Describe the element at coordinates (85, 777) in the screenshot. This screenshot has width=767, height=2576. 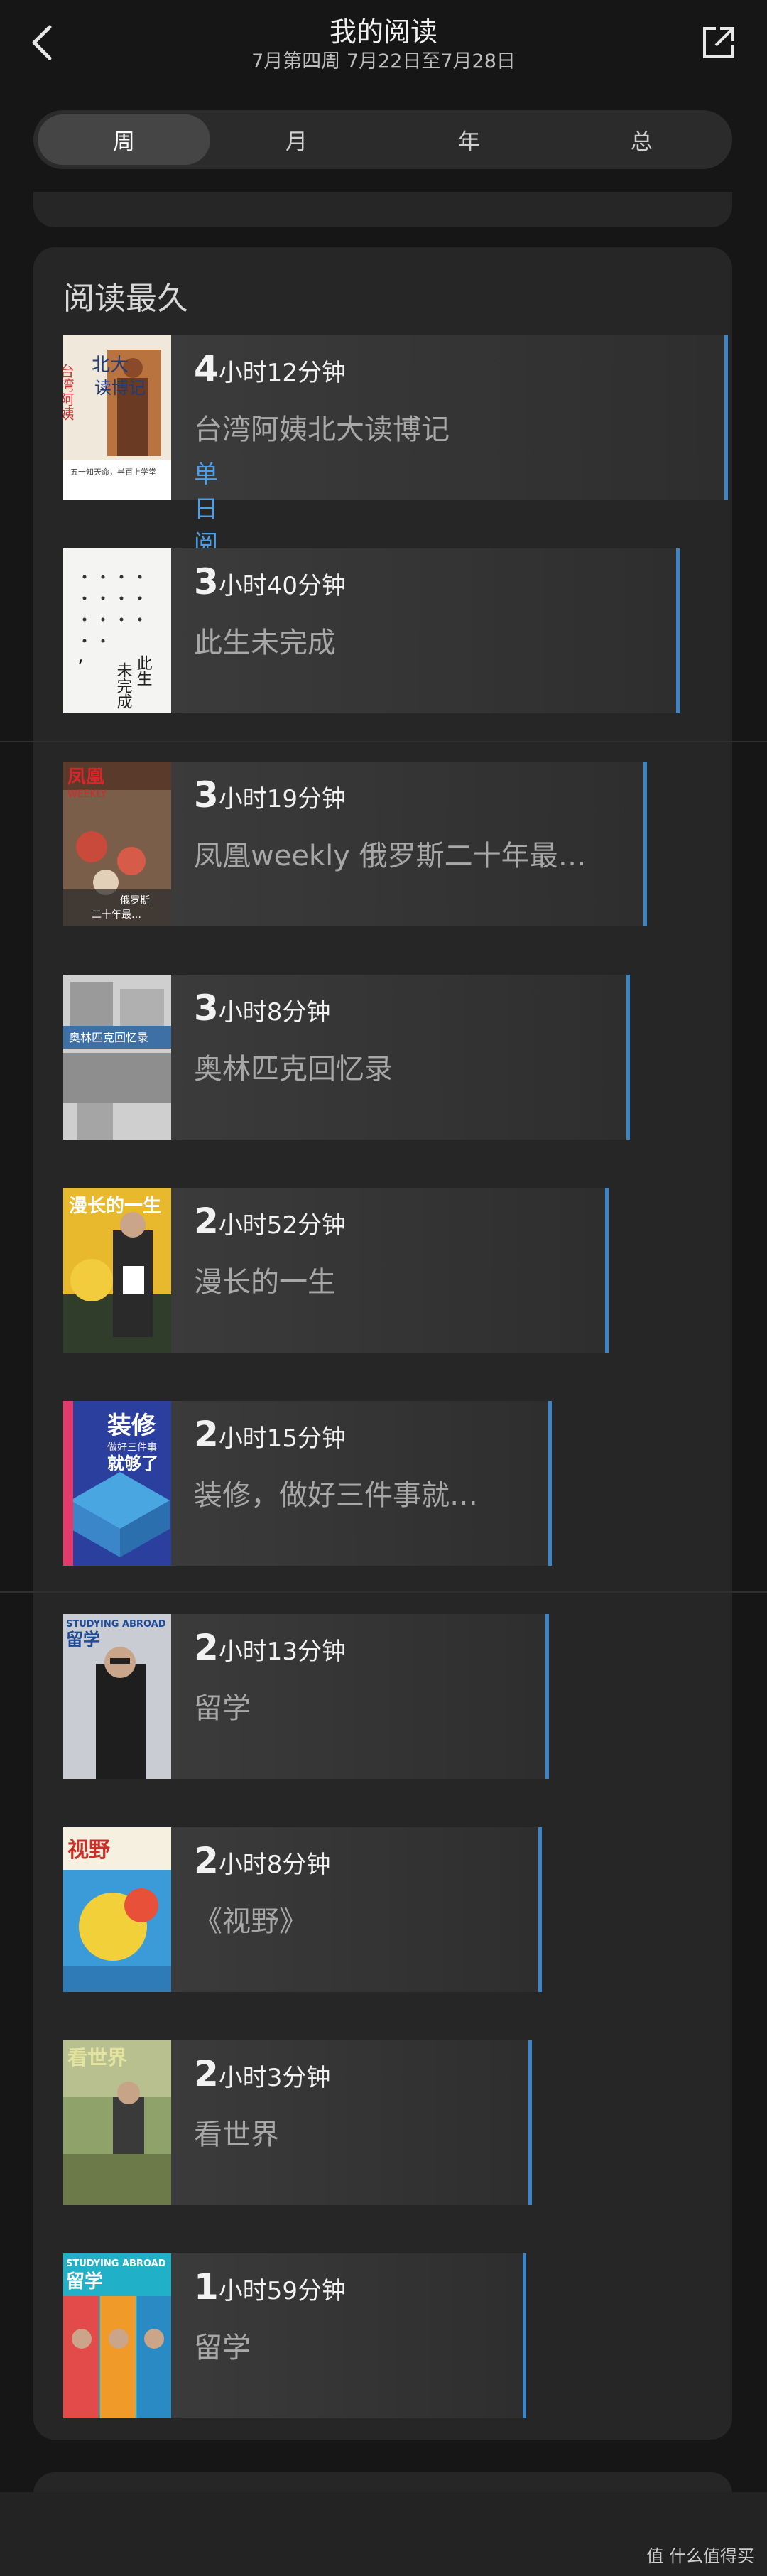
I see `svg-text: 凤凰` at that location.